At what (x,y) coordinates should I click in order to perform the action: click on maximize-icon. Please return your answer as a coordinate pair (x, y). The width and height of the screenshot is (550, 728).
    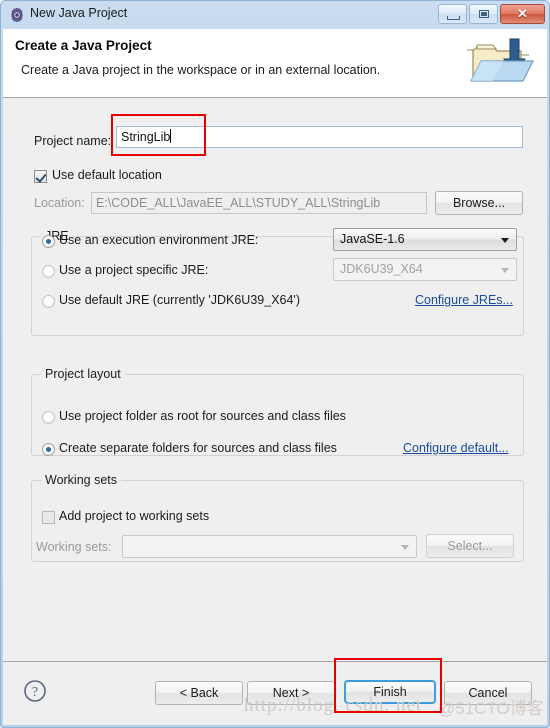
    Looking at the image, I should click on (484, 14).